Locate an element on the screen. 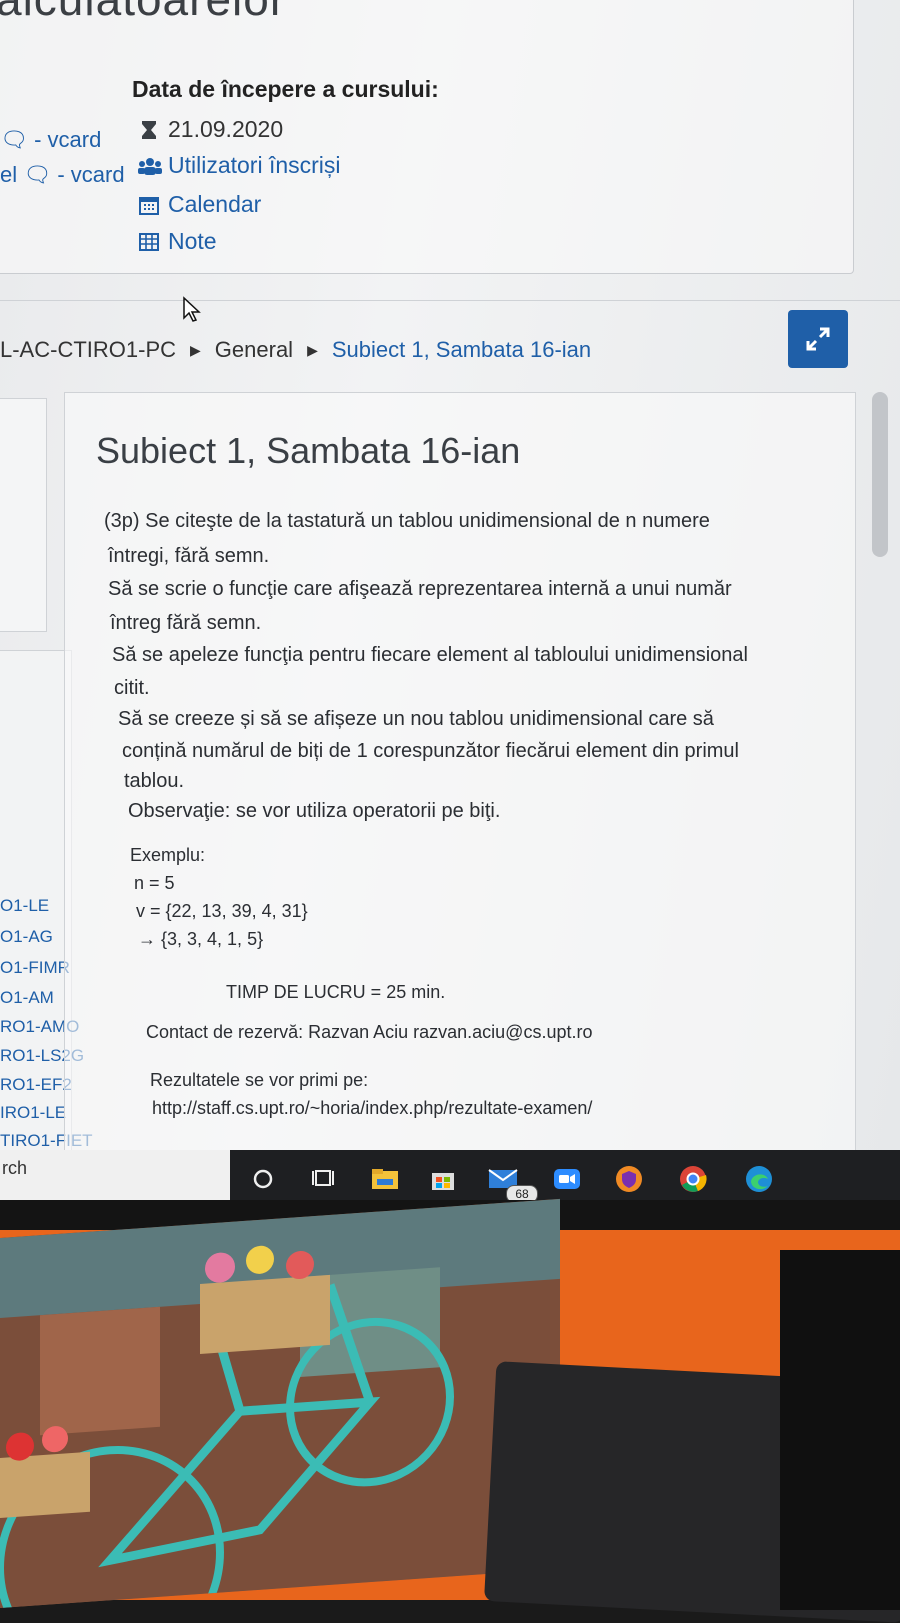 The image size is (900, 1623). example-label: Exemplu: is located at coordinates (168, 855).